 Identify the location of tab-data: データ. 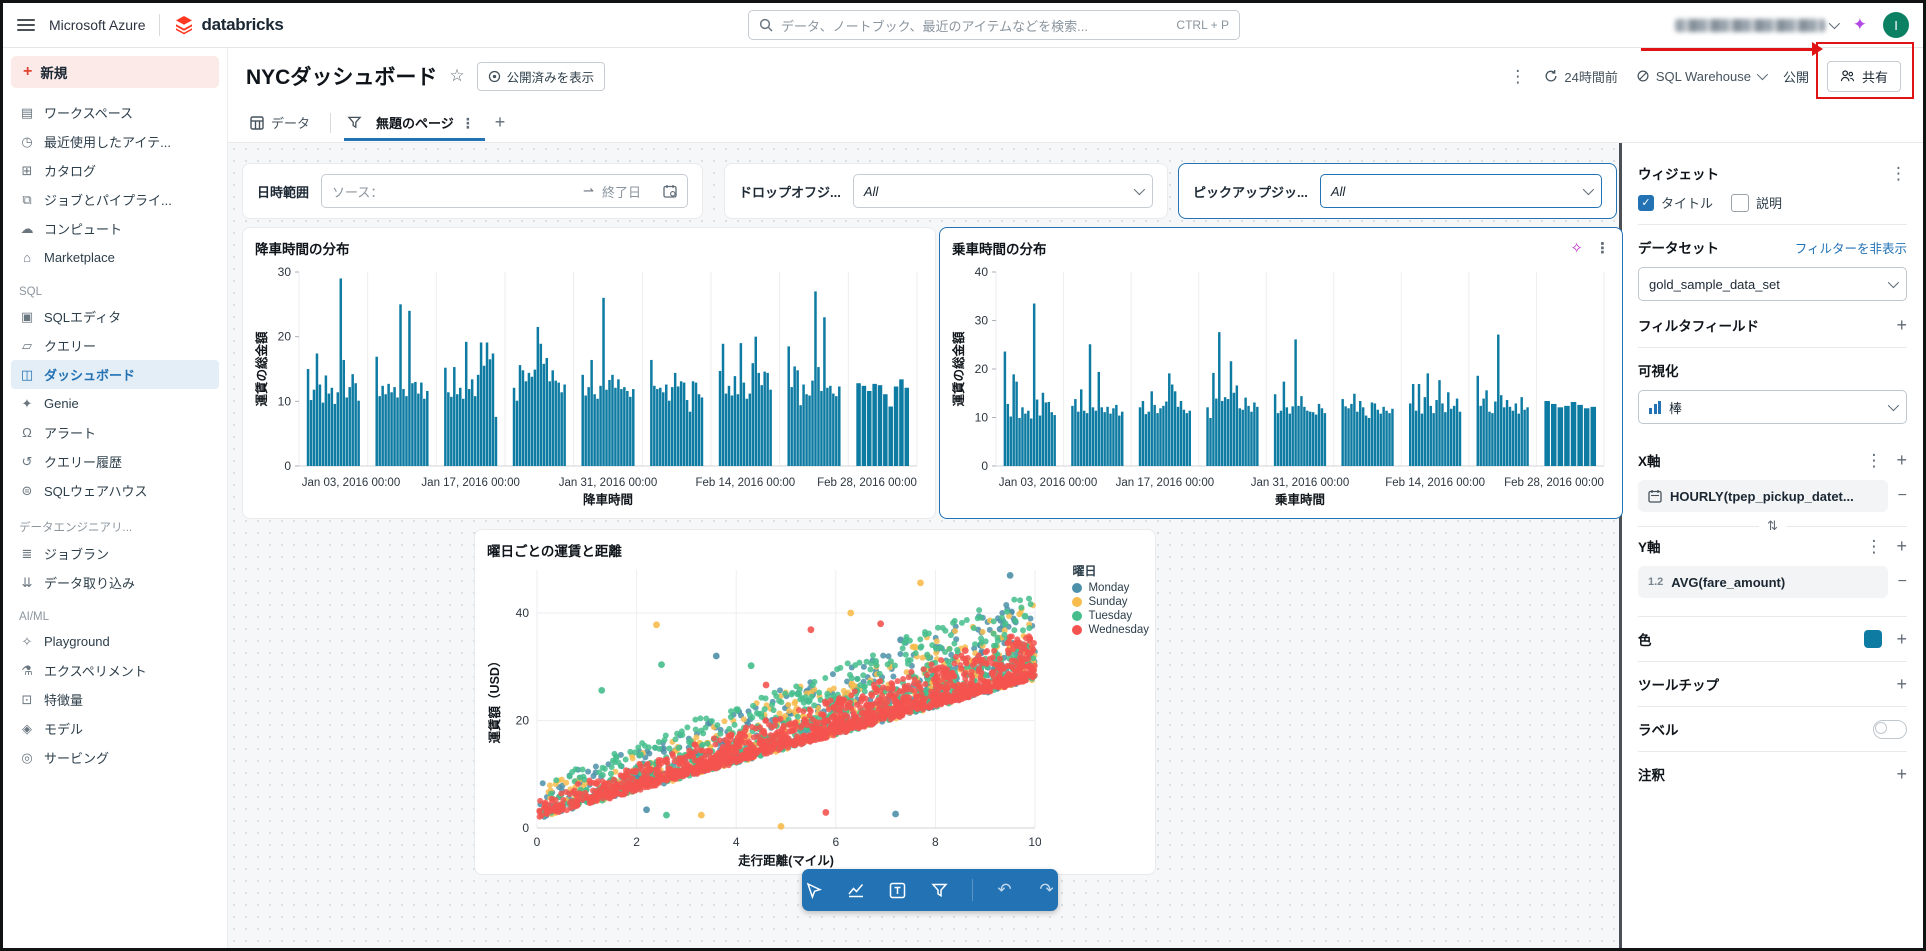
(280, 122).